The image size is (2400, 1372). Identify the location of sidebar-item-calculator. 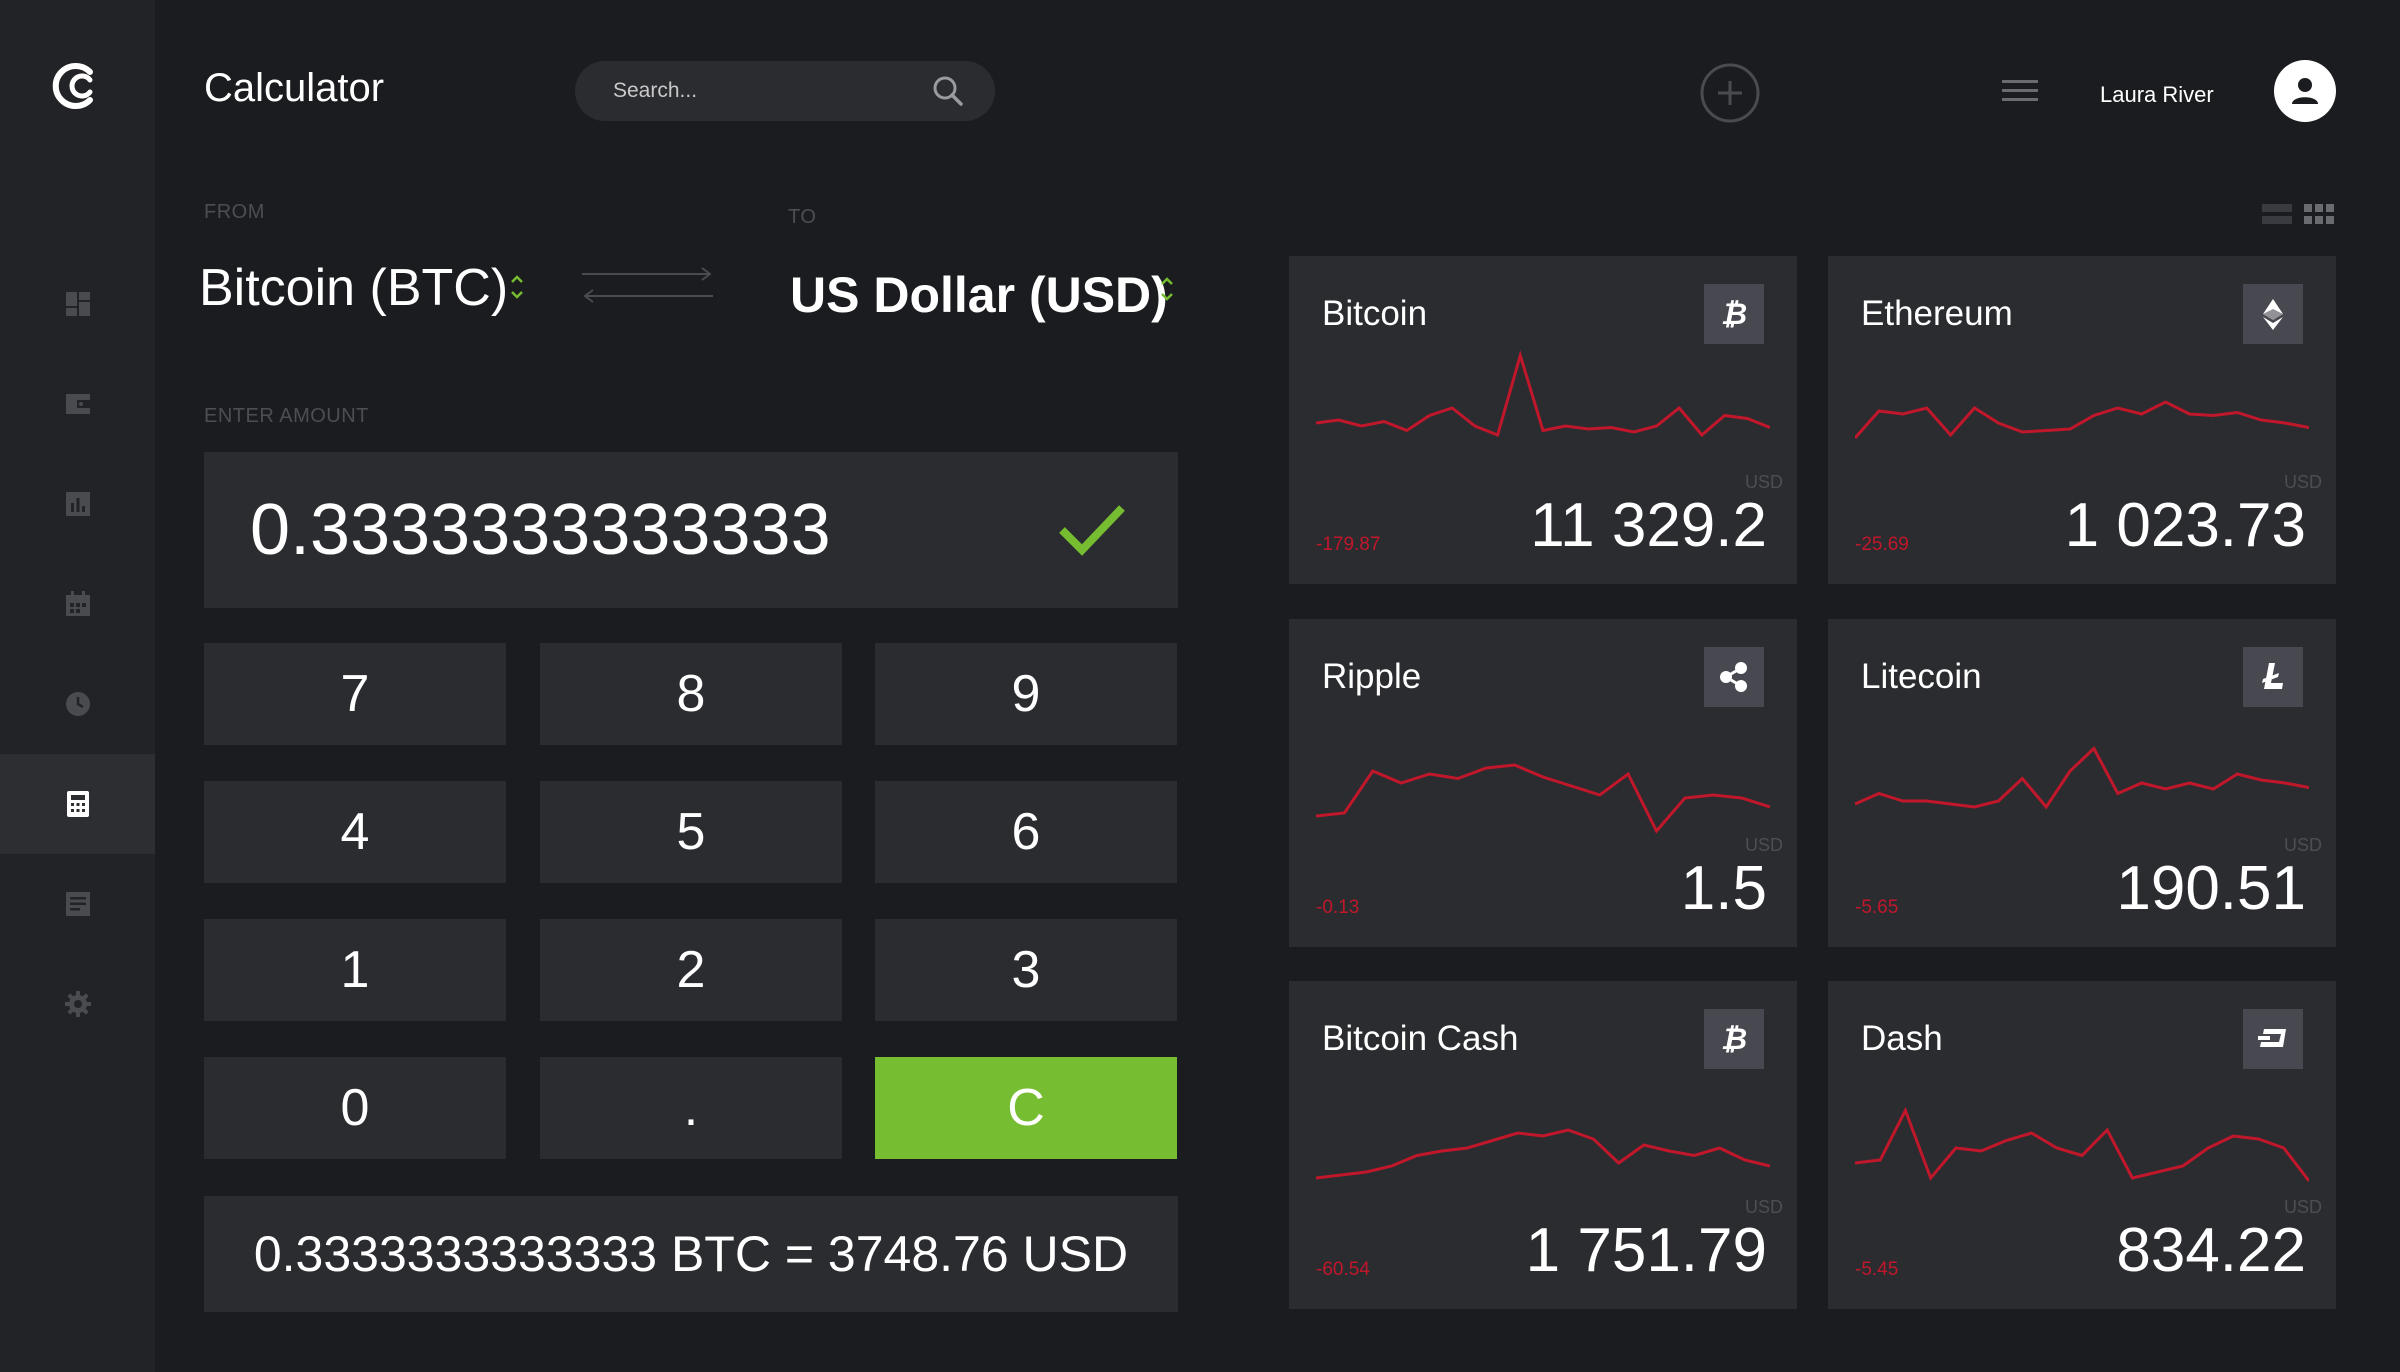
(77, 804).